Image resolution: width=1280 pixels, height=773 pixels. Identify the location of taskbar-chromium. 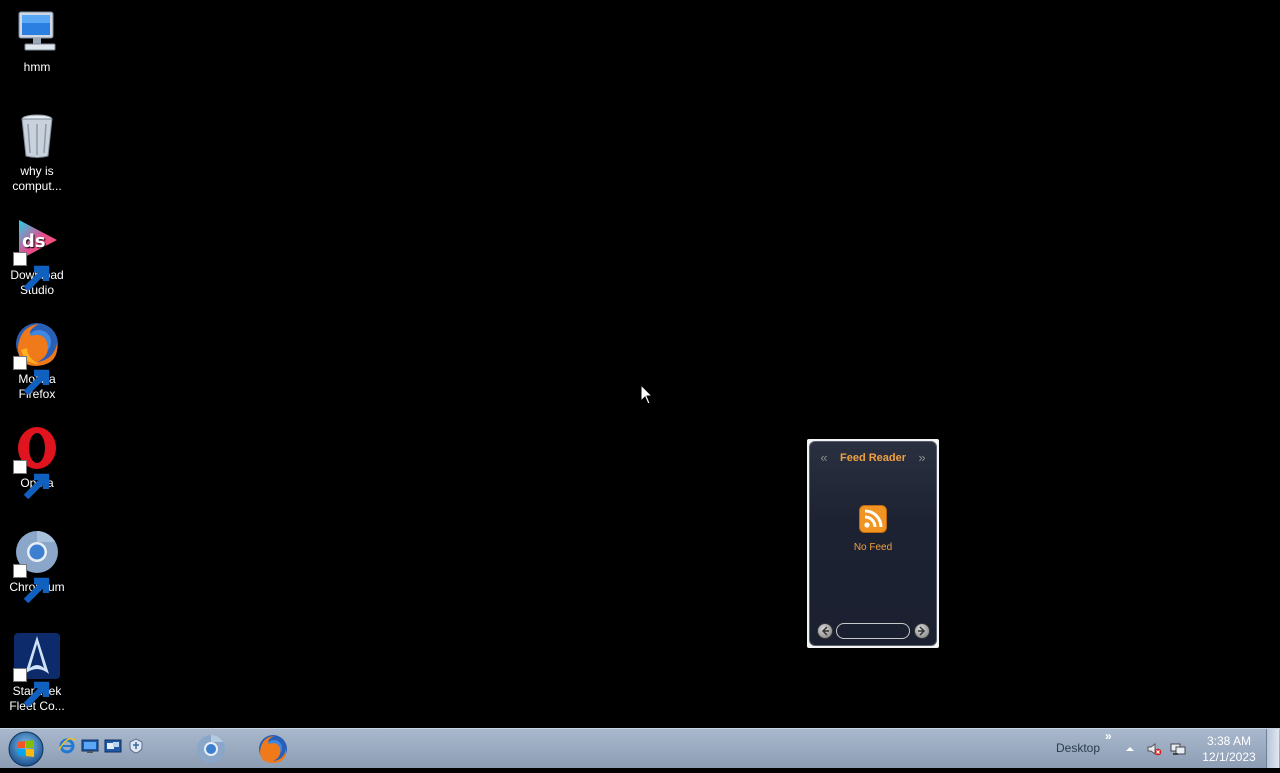
(211, 749).